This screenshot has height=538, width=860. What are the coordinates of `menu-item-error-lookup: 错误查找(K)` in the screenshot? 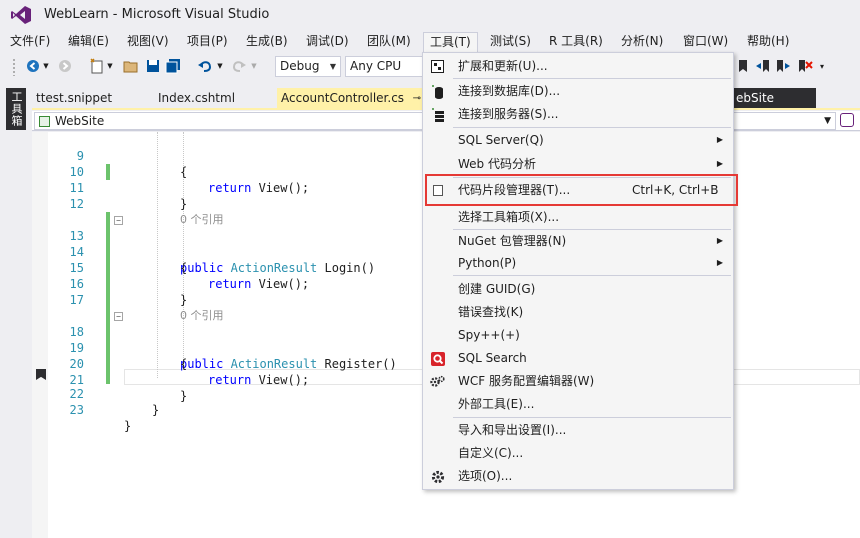 It's located at (578, 312).